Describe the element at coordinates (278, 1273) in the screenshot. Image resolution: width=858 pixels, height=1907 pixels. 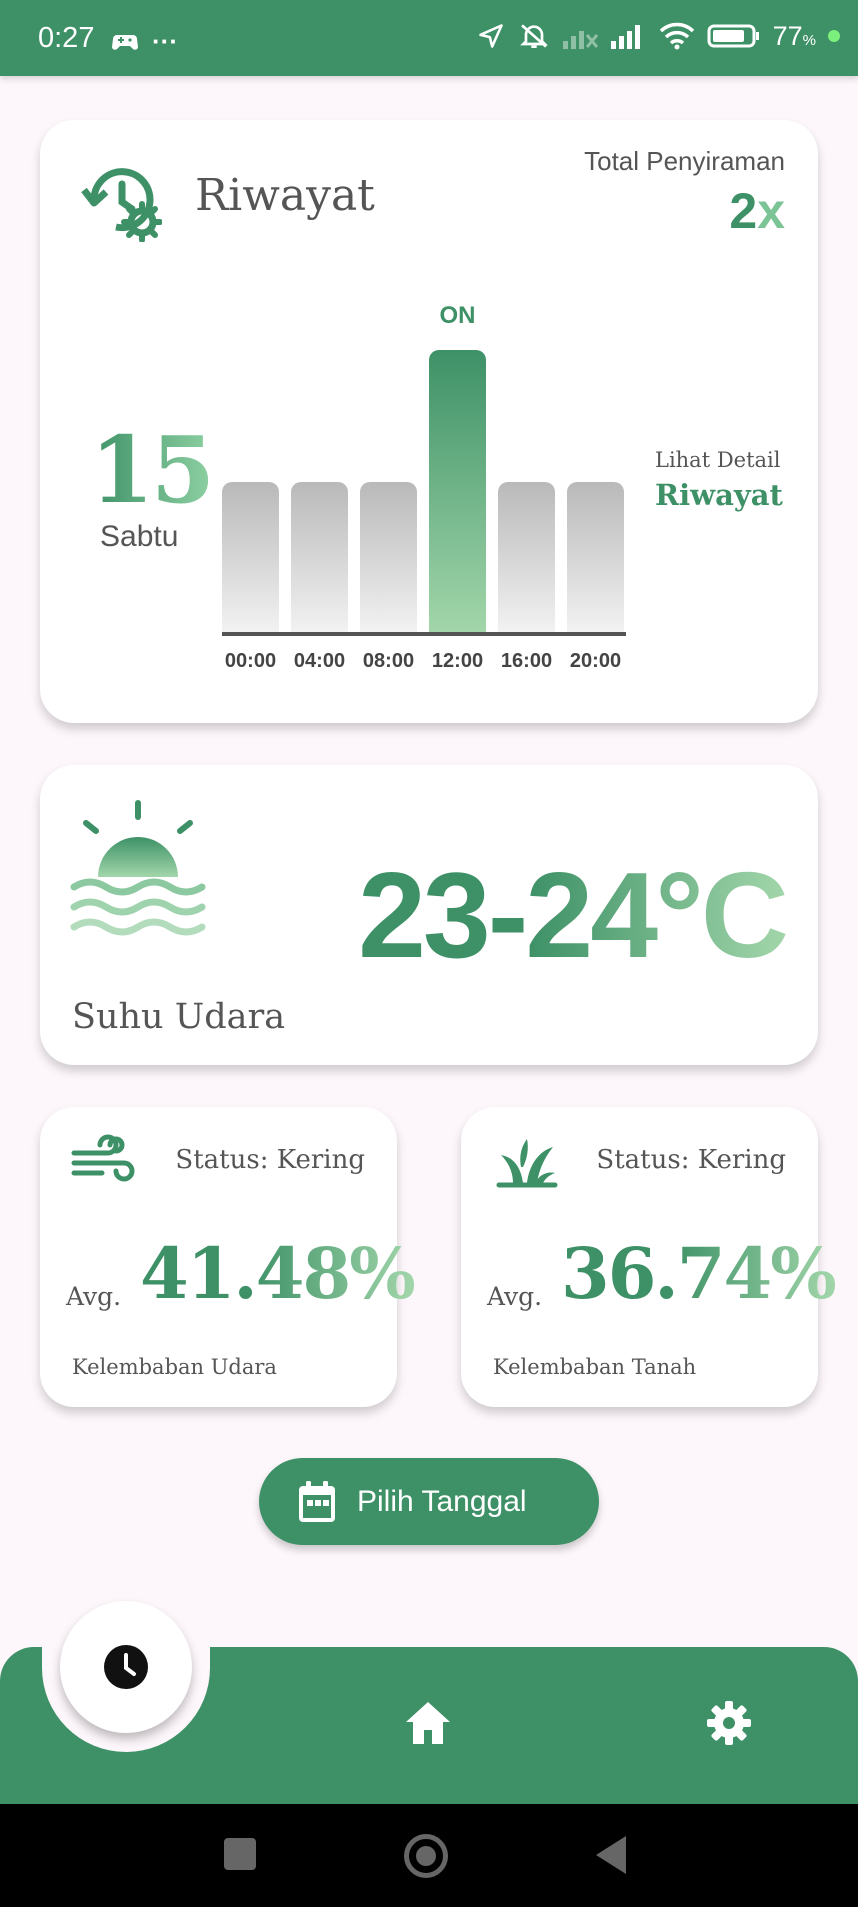
I see `air-humidity-value: 41.48%` at that location.